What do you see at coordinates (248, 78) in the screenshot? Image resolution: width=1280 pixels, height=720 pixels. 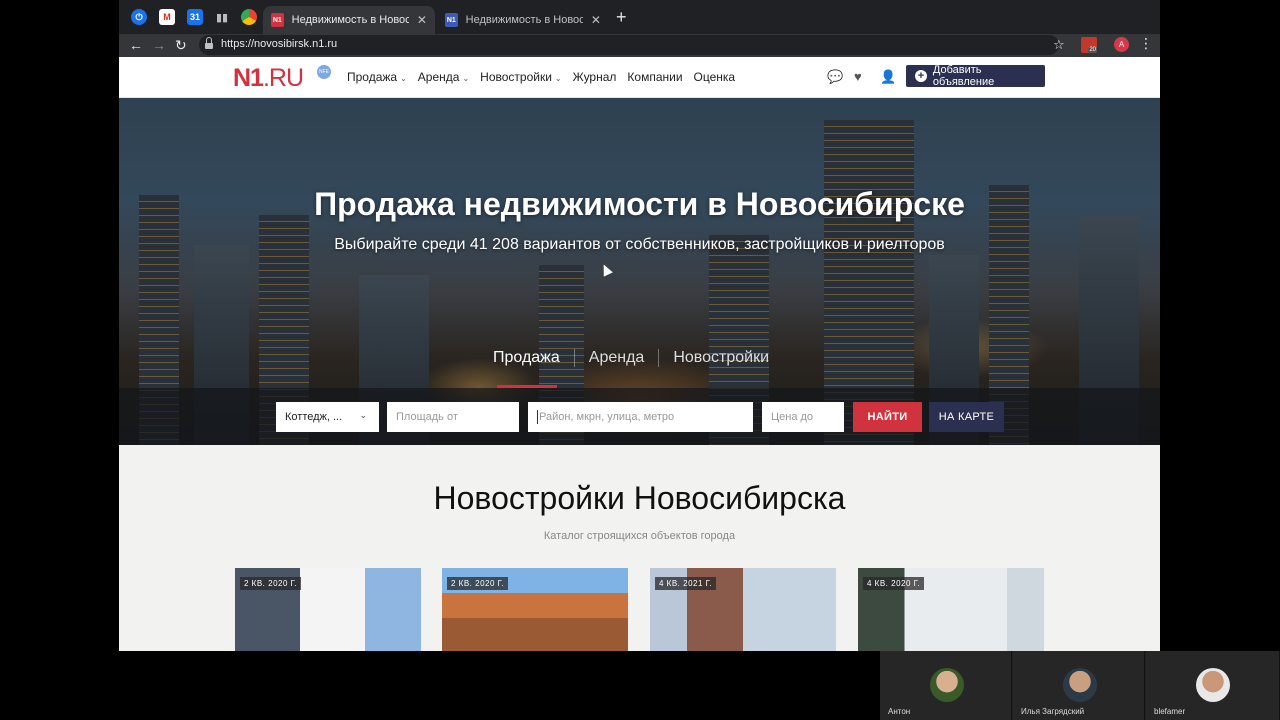 I see `logo-brand: N1` at bounding box center [248, 78].